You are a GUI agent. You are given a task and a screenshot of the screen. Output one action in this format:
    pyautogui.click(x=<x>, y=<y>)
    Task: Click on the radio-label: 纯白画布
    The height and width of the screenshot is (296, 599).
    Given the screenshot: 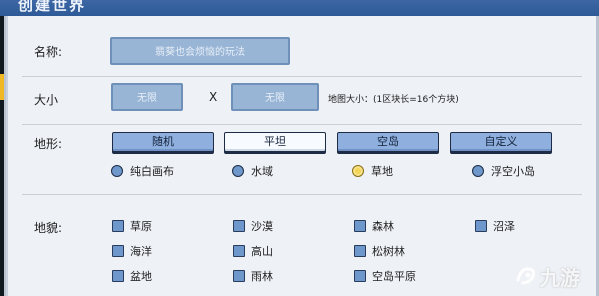 What is the action you would take?
    pyautogui.click(x=152, y=171)
    